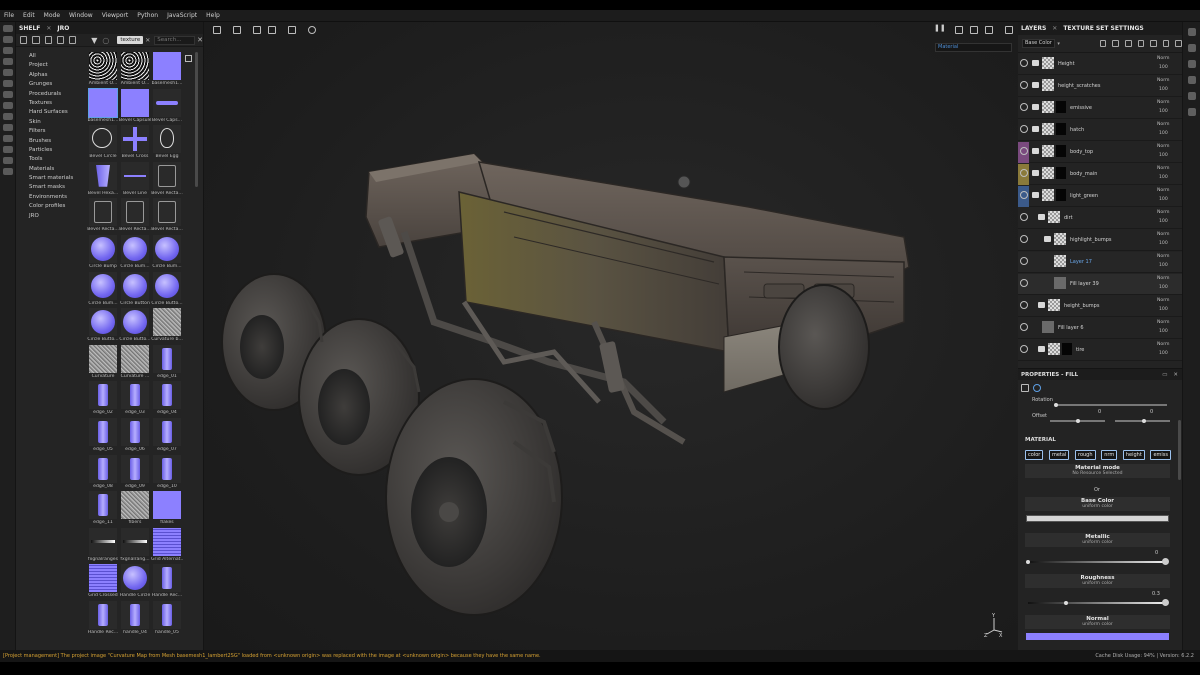  What do you see at coordinates (959, 30) in the screenshot?
I see `view-mode-icon` at bounding box center [959, 30].